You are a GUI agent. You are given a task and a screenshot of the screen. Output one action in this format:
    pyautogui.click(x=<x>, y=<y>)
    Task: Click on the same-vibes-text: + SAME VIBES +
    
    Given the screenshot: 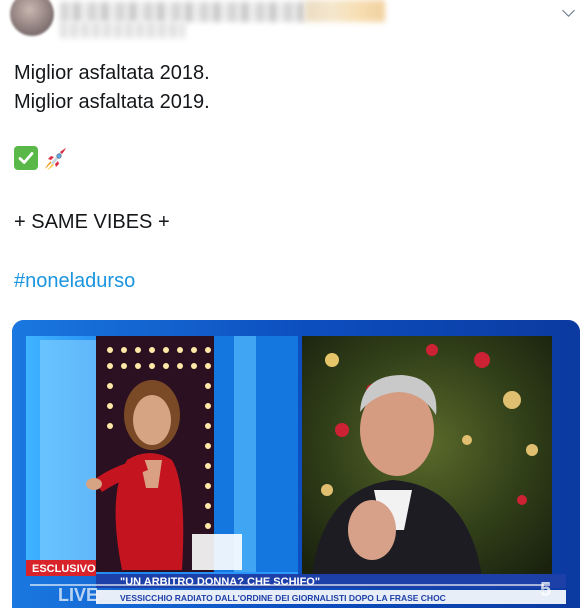 What is the action you would take?
    pyautogui.click(x=92, y=222)
    